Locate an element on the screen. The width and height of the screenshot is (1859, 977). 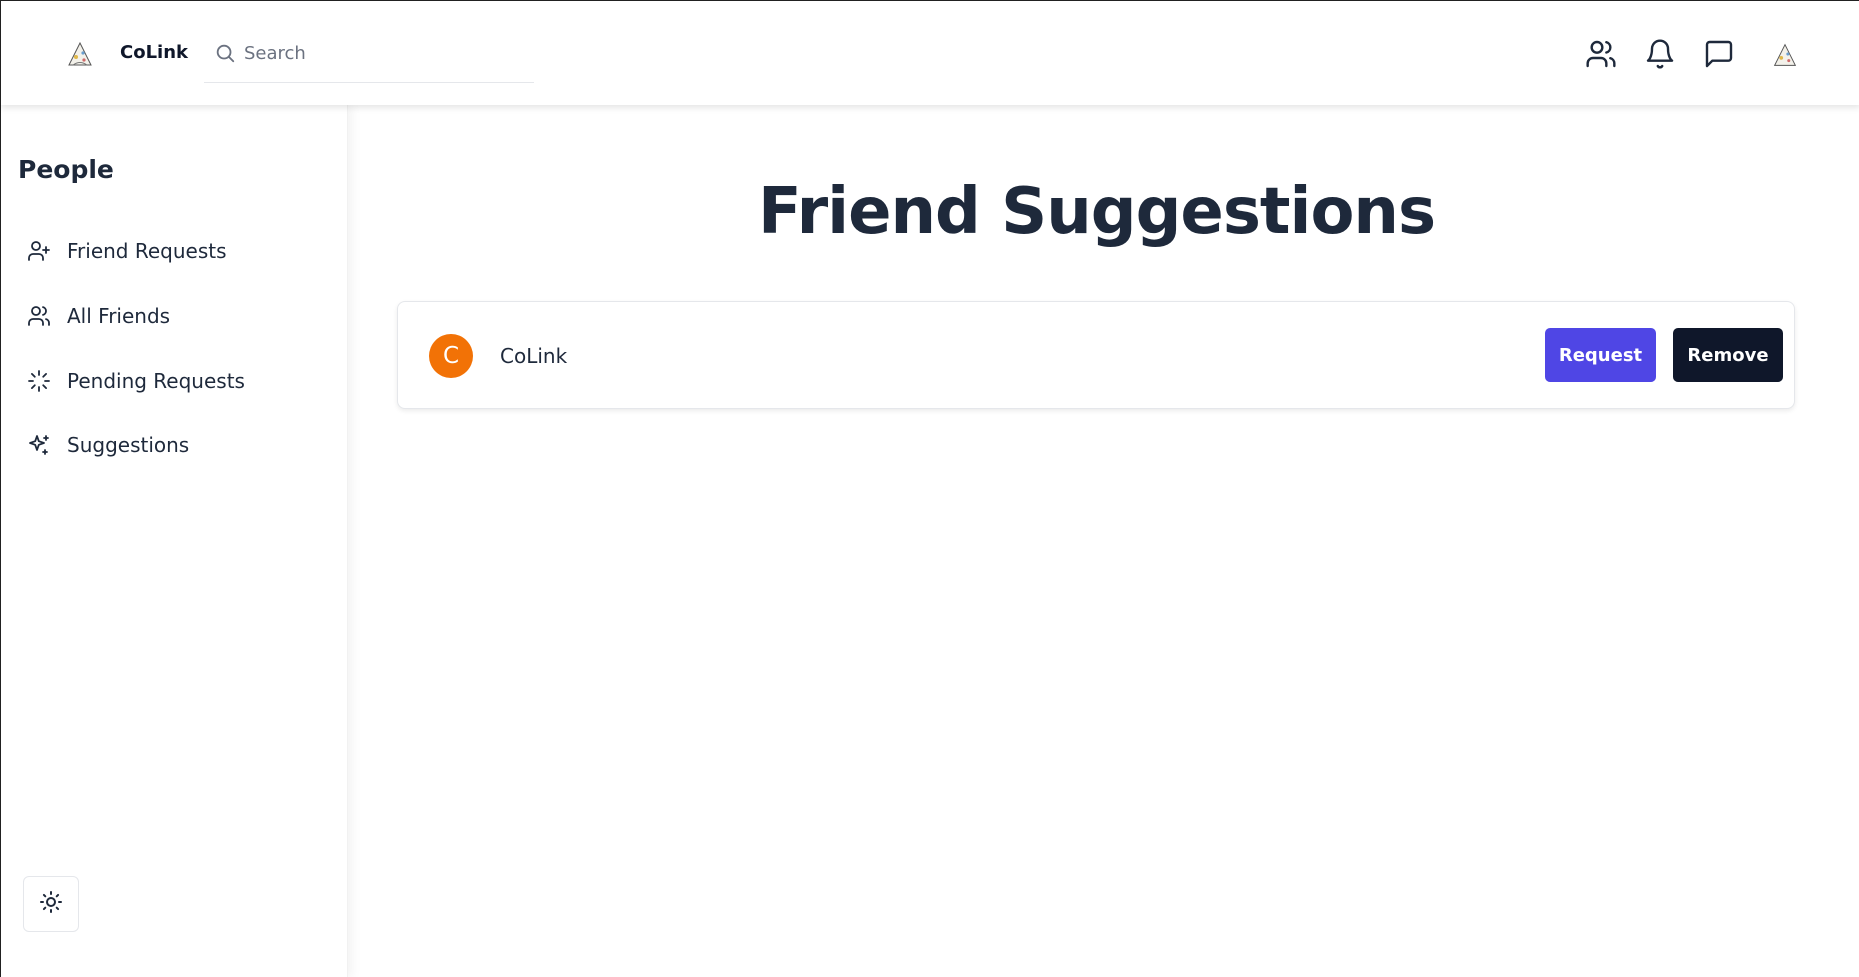
remove-button: Remove is located at coordinates (1728, 355).